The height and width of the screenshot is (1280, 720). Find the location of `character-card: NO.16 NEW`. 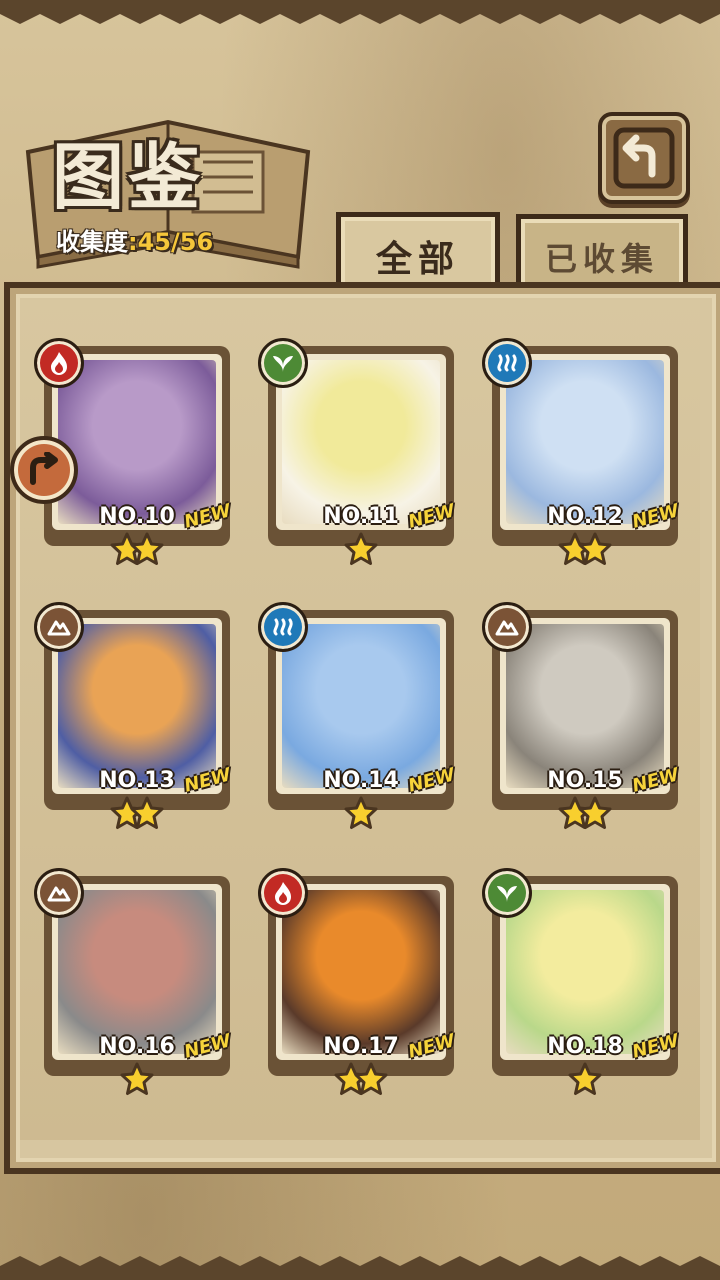

character-card: NO.16 NEW is located at coordinates (133, 982).